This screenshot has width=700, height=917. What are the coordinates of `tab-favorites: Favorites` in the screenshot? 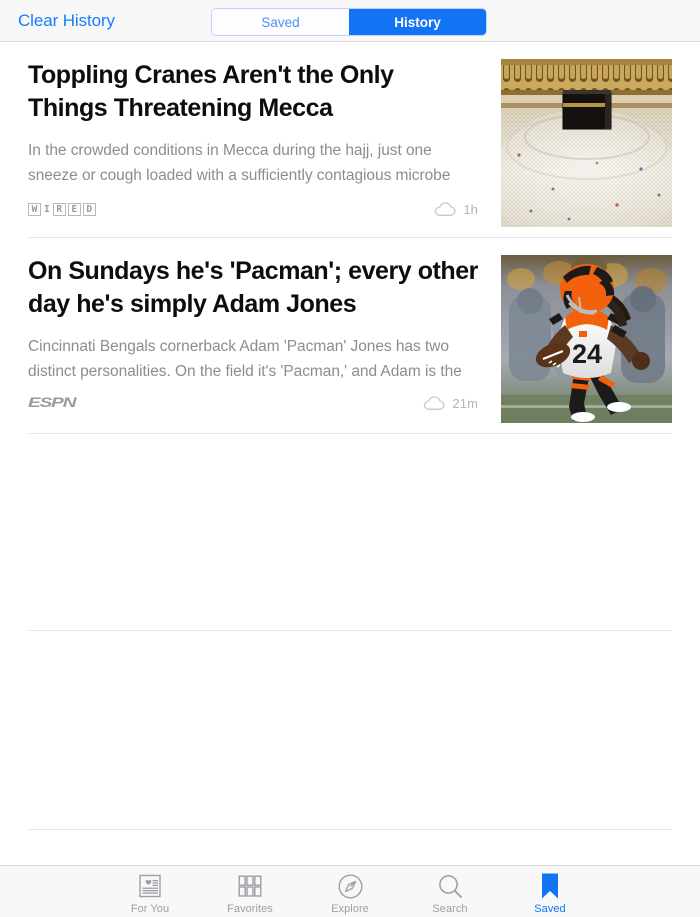 It's located at (250, 894).